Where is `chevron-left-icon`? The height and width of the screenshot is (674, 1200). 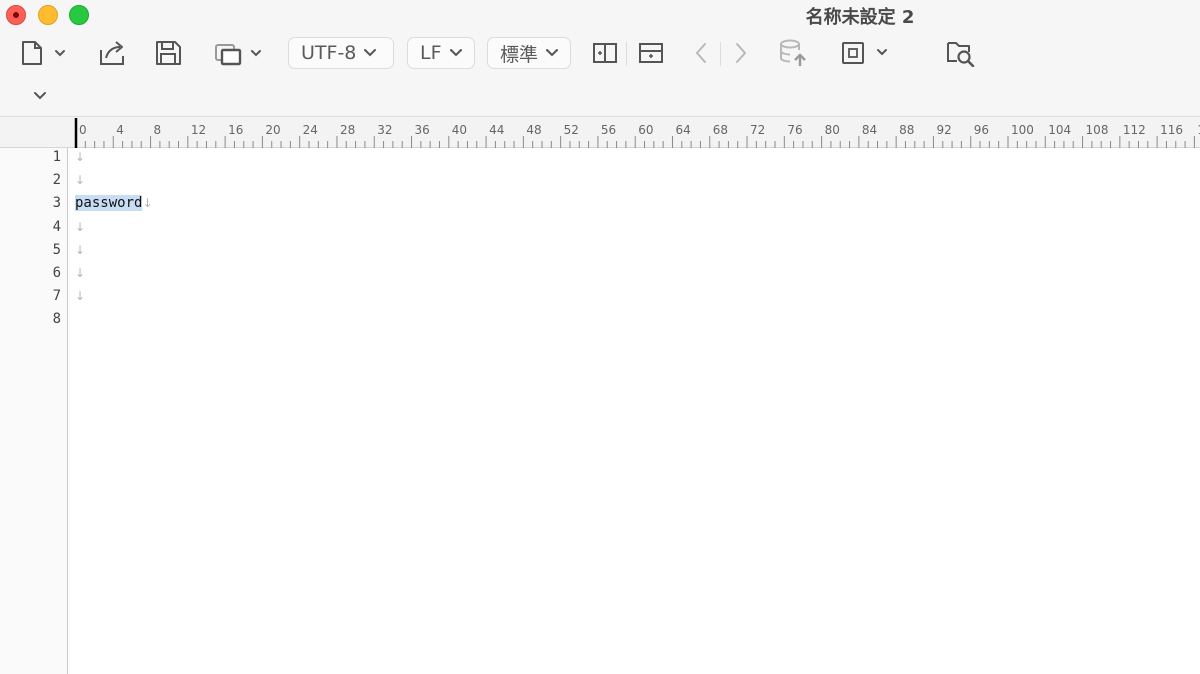 chevron-left-icon is located at coordinates (700, 53).